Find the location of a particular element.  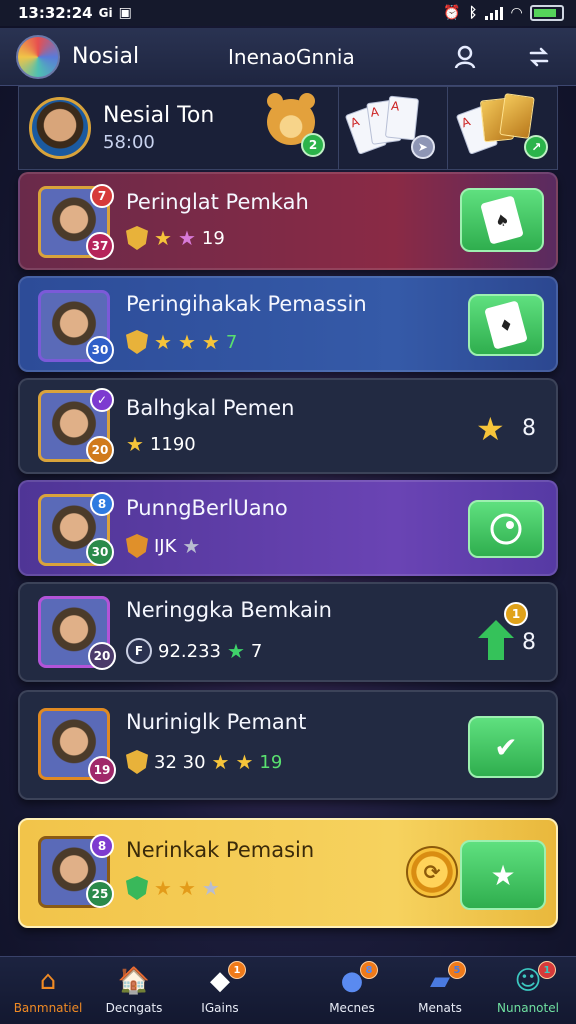

teddy-badge: 2 is located at coordinates (313, 145).